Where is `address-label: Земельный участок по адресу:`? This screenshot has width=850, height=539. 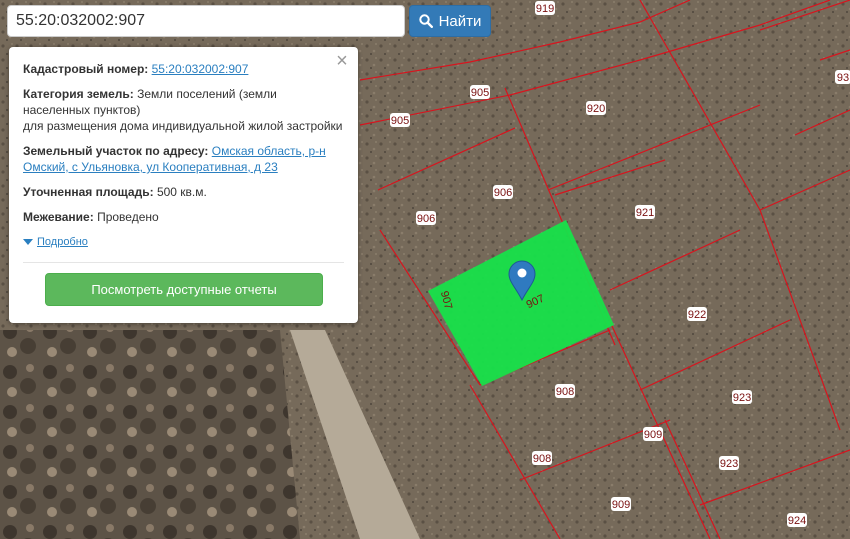
address-label: Земельный участок по адресу: is located at coordinates (116, 151).